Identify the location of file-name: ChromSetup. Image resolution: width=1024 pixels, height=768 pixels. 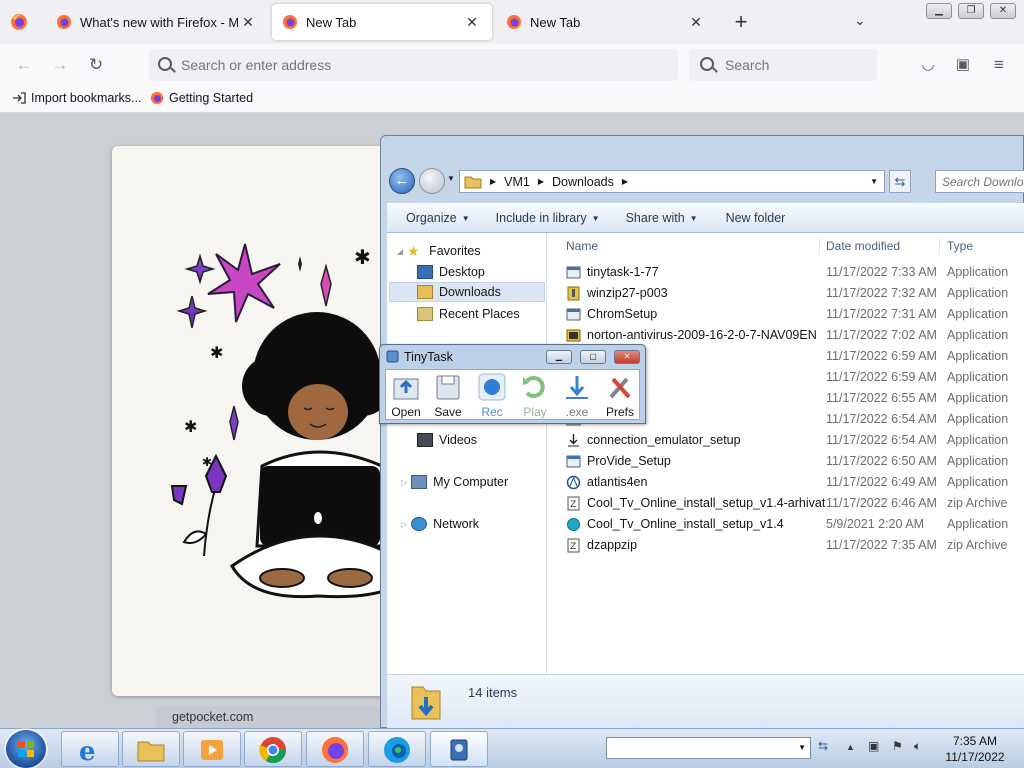
(622, 314).